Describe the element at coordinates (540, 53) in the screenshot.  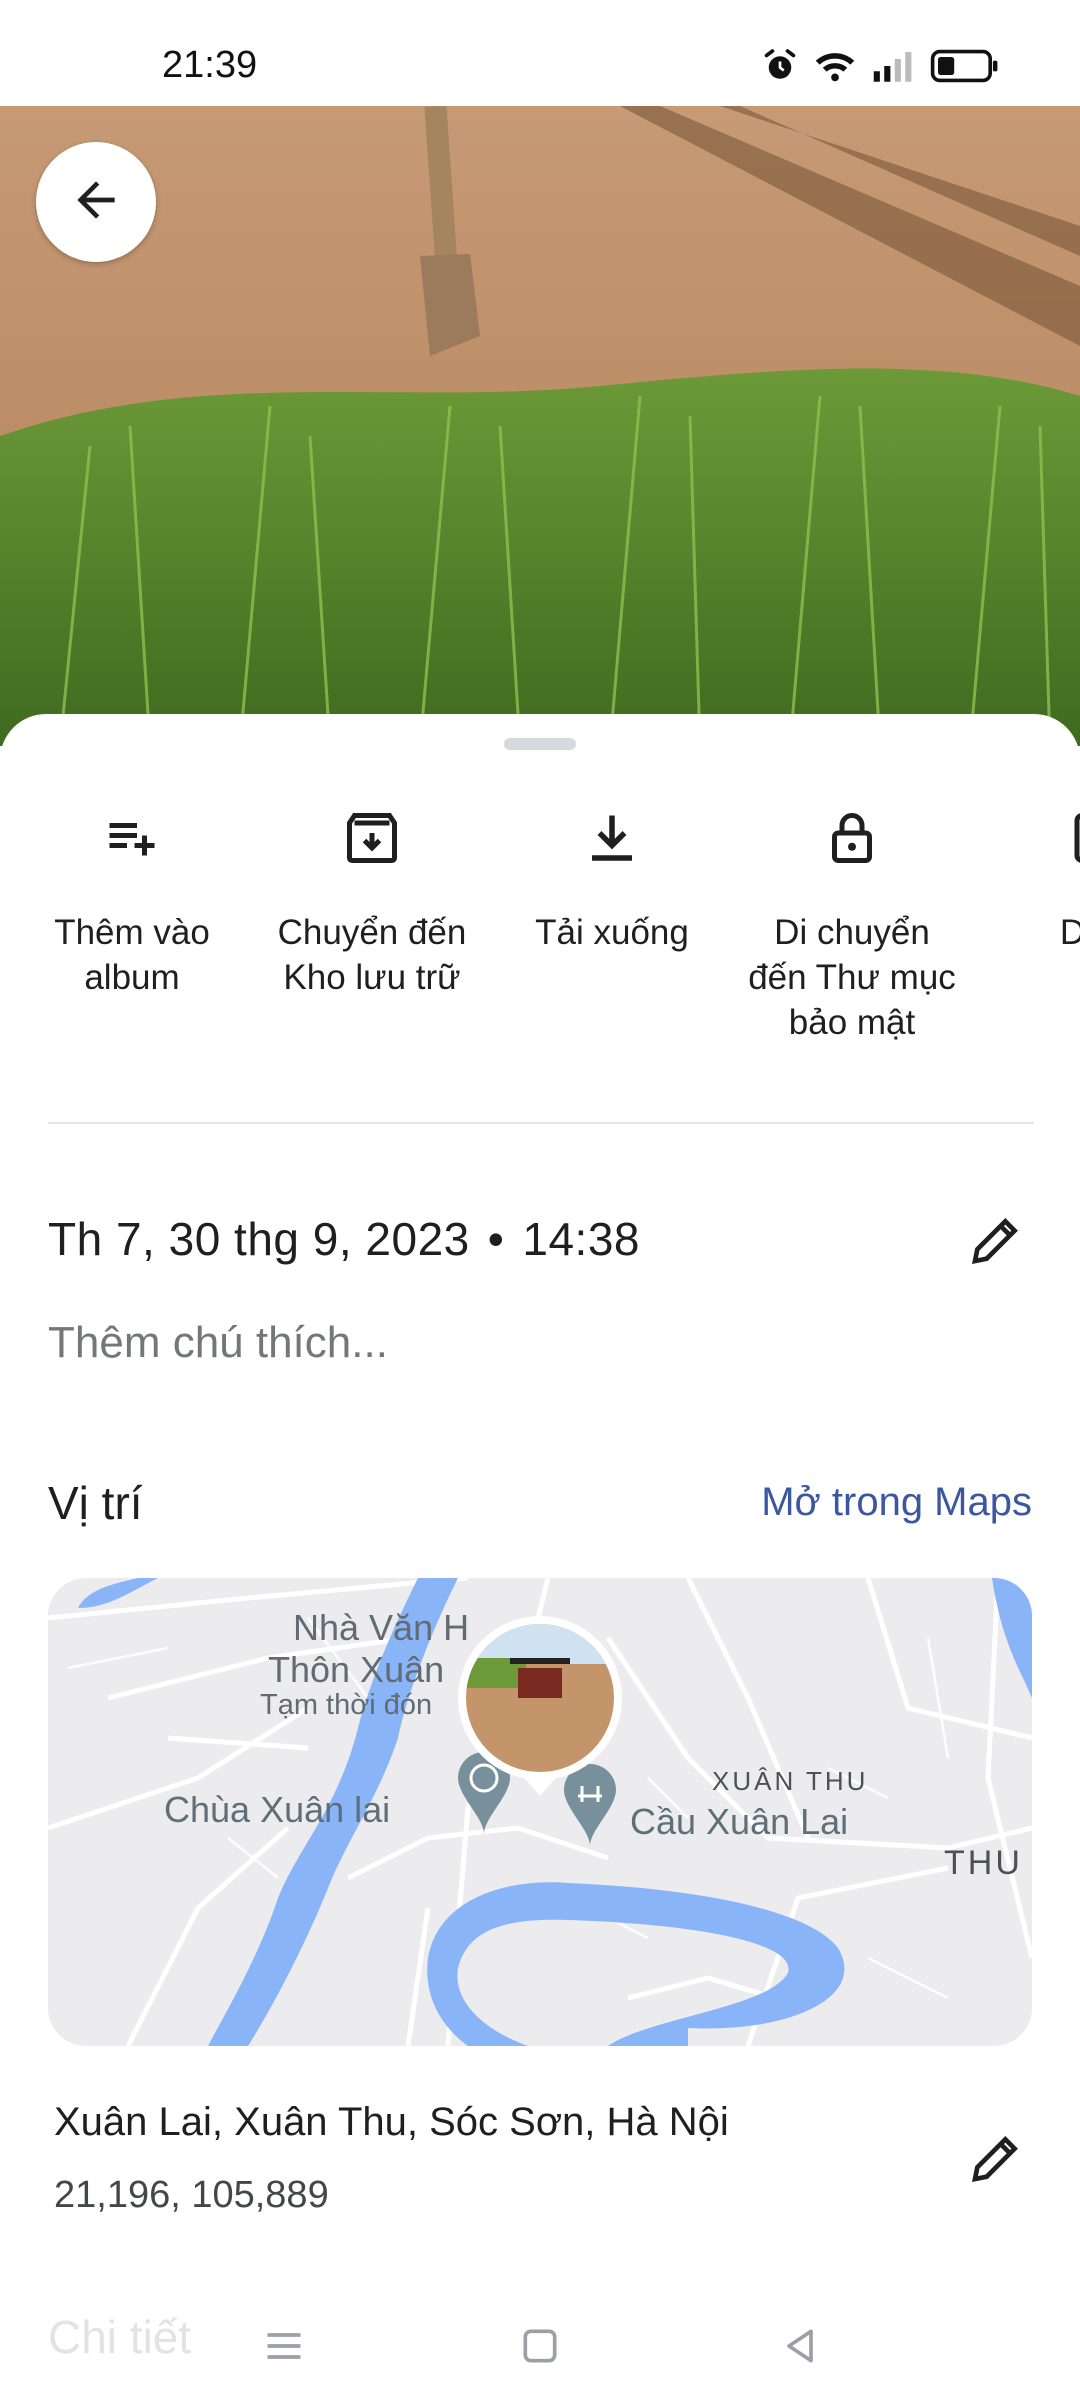
I see `status-bar: 21:39` at that location.